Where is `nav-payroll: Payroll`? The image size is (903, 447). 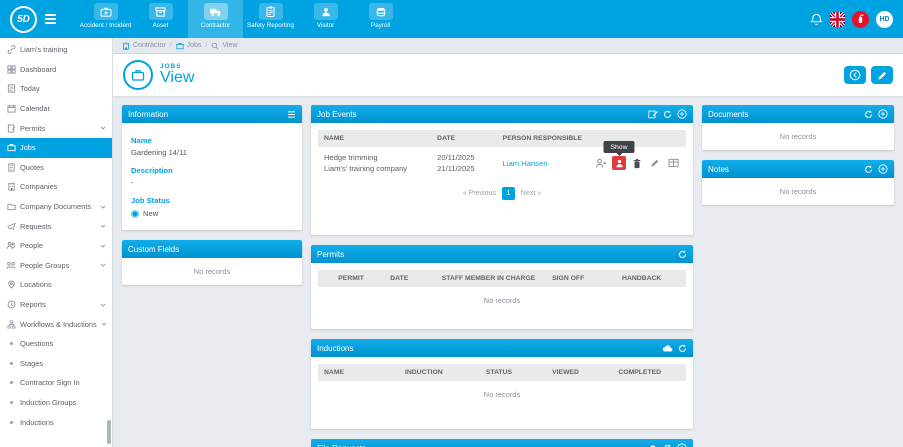 nav-payroll: Payroll is located at coordinates (380, 19).